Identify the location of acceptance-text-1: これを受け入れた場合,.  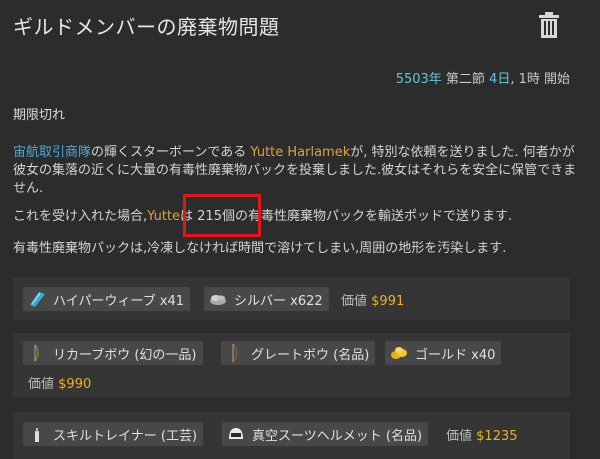
(80, 216).